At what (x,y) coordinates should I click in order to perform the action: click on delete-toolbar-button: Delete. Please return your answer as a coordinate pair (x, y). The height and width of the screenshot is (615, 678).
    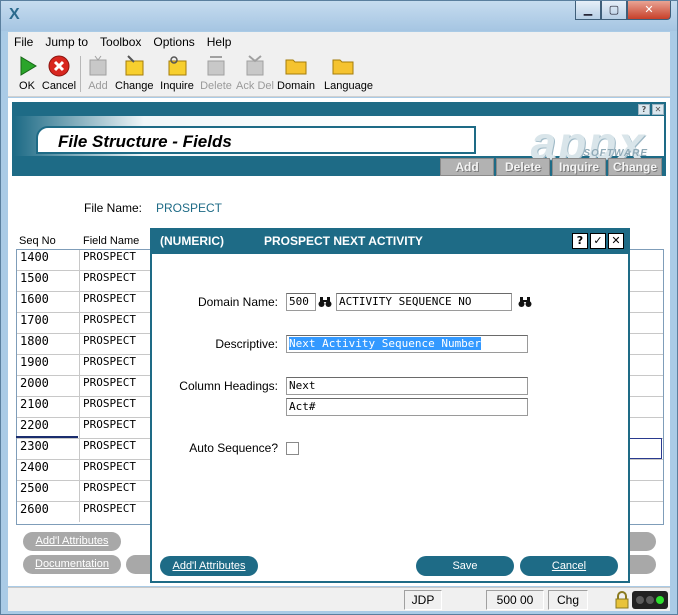
    Looking at the image, I should click on (216, 75).